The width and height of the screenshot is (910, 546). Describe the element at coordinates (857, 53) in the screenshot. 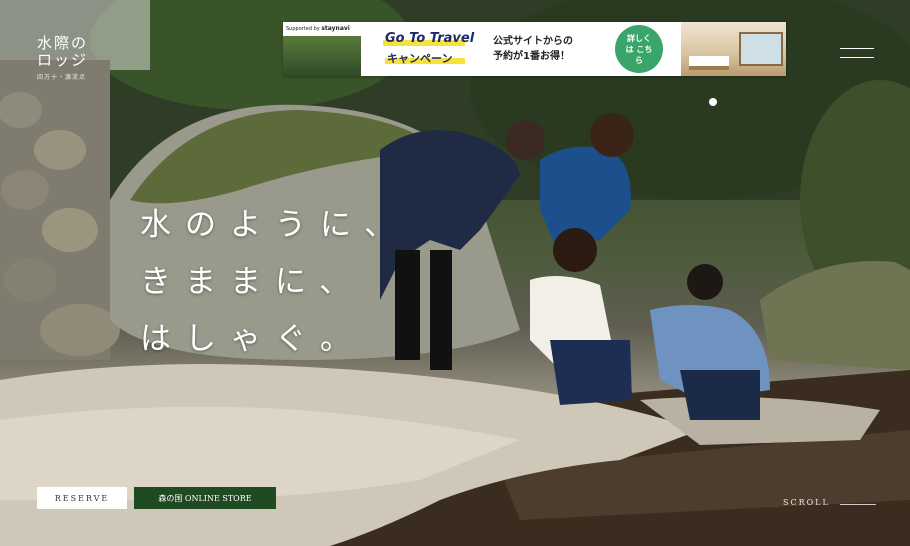

I see `hamburger-menu-icon` at that location.